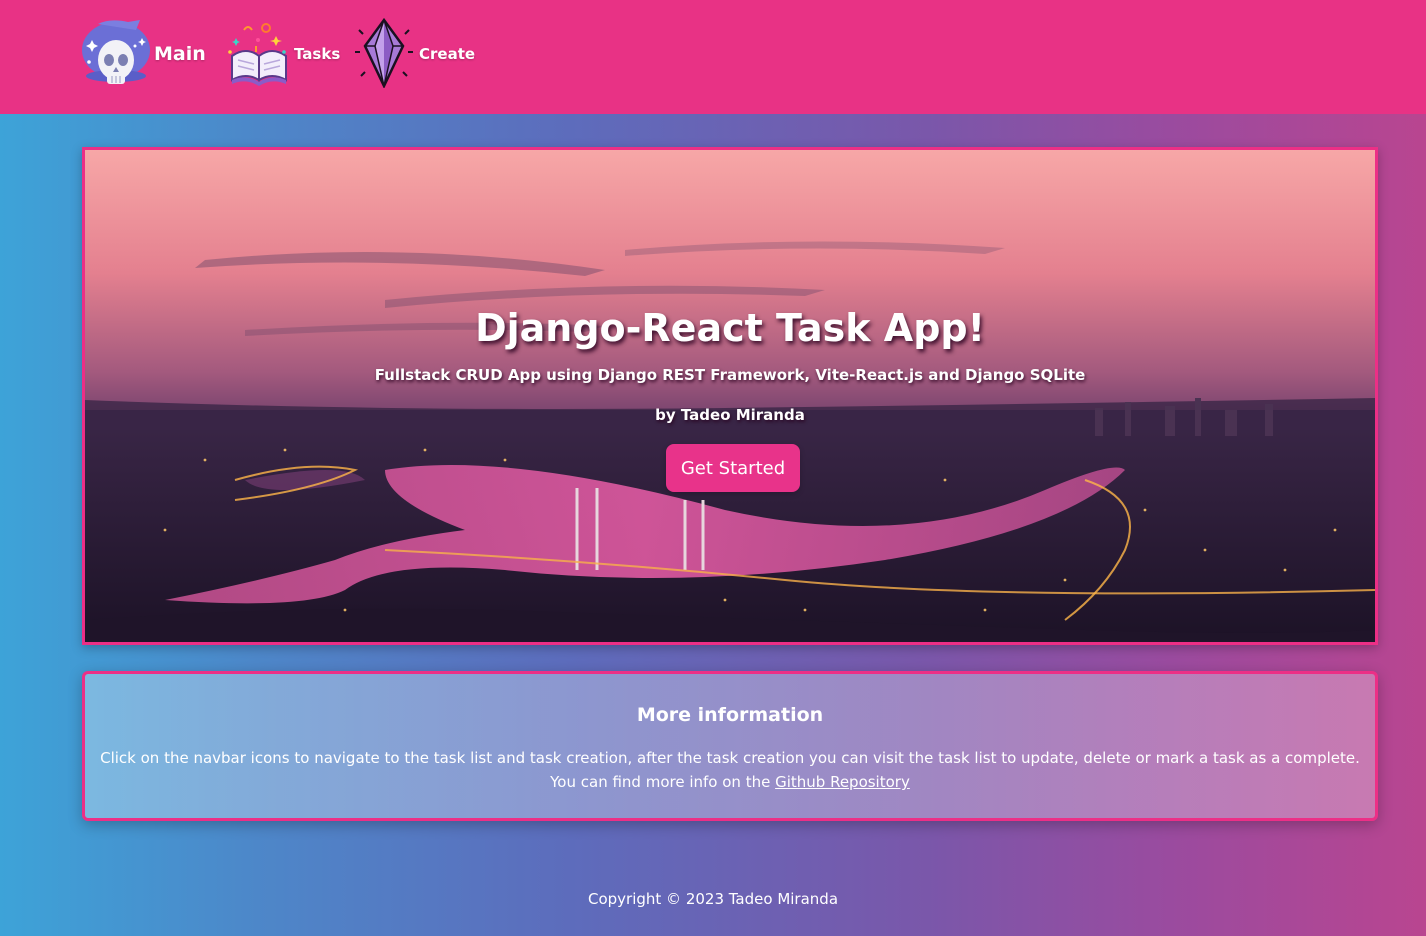 The height and width of the screenshot is (936, 1426). I want to click on info-line-2-prefix: You can find more info on the, so click(663, 782).